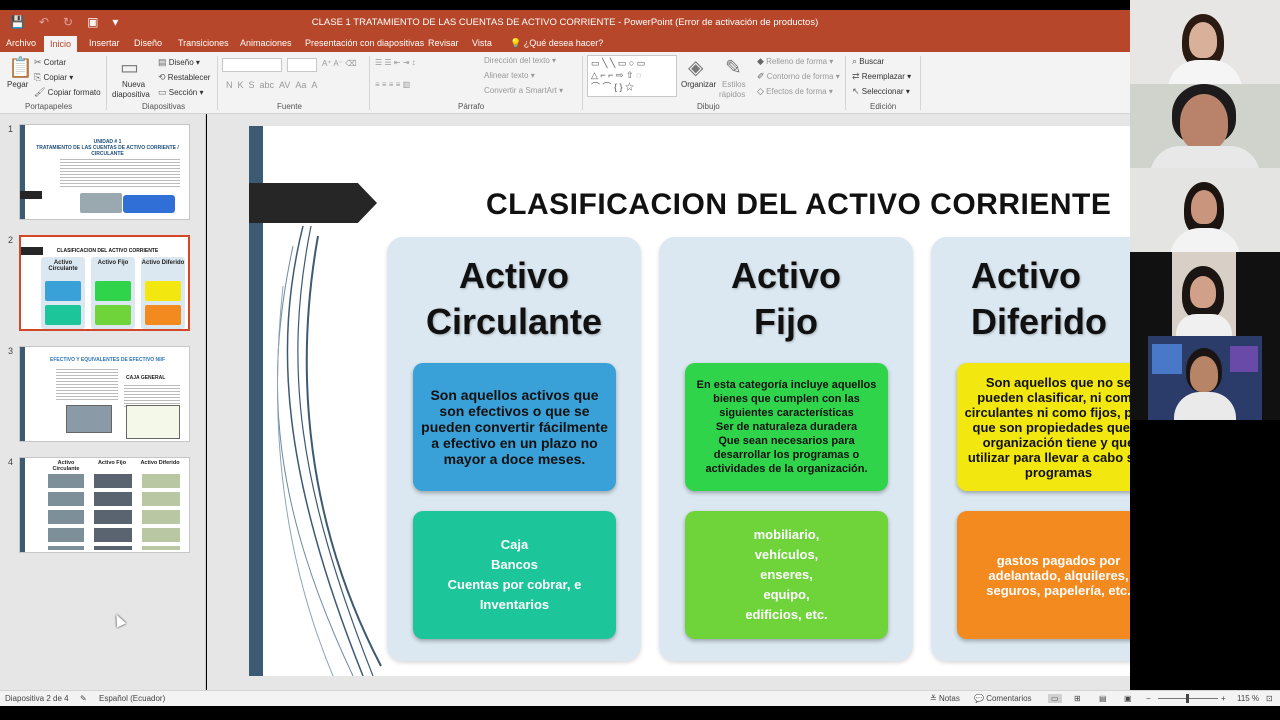 The height and width of the screenshot is (720, 1280). What do you see at coordinates (302, 65) in the screenshot?
I see `font-size-combobox` at bounding box center [302, 65].